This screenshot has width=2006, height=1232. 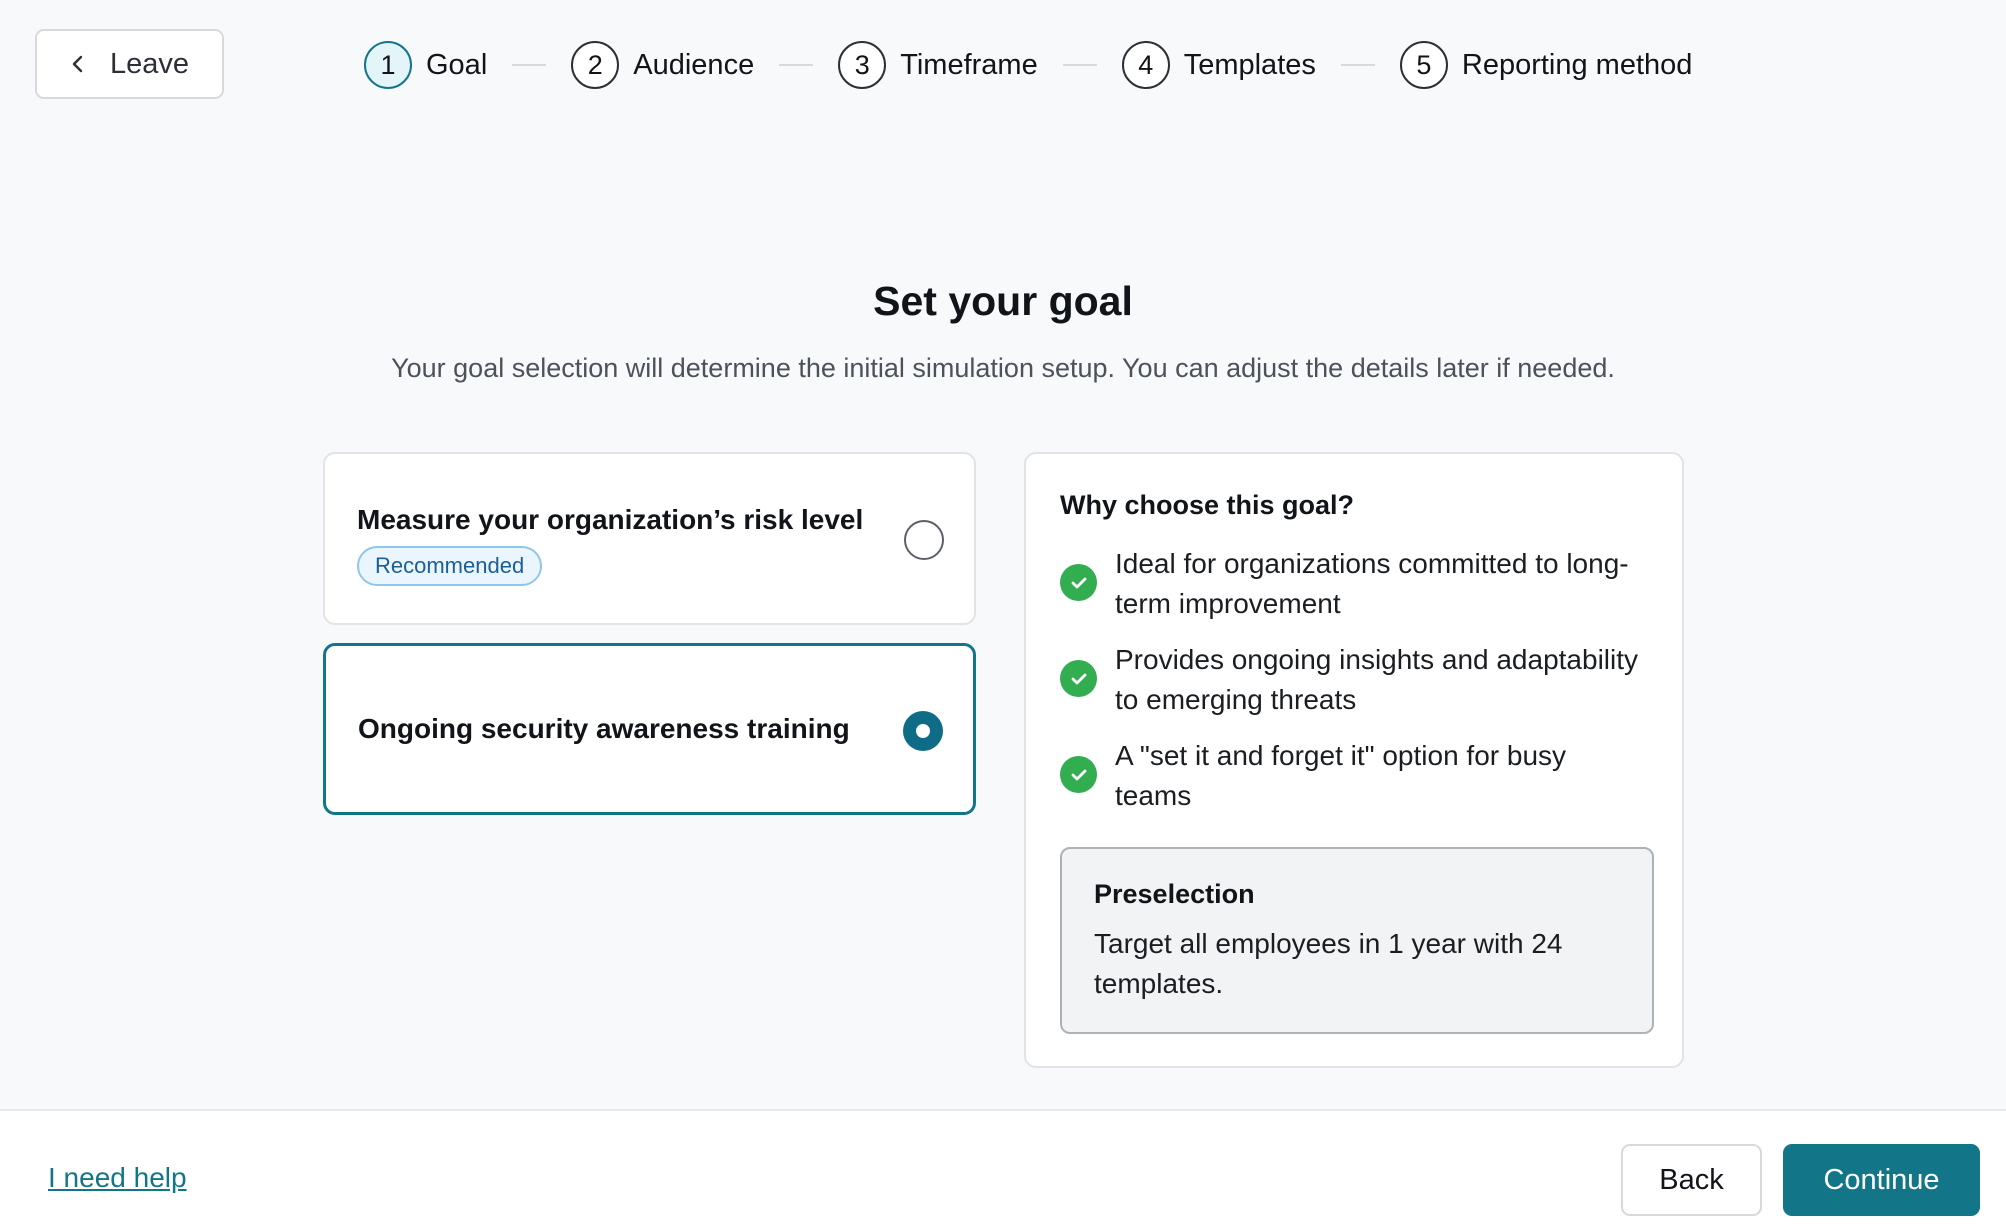 I want to click on preselection-title: Preselection, so click(x=1174, y=894).